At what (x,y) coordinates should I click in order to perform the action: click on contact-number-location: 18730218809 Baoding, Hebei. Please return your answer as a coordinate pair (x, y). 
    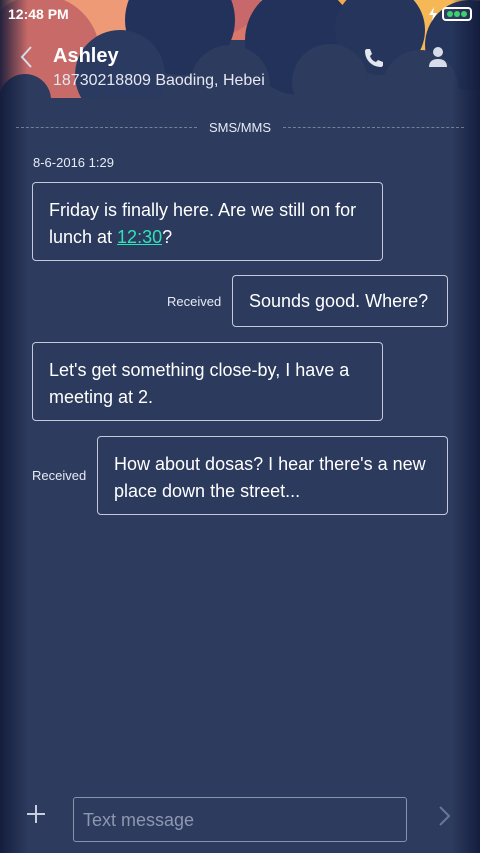
    Looking at the image, I should click on (159, 80).